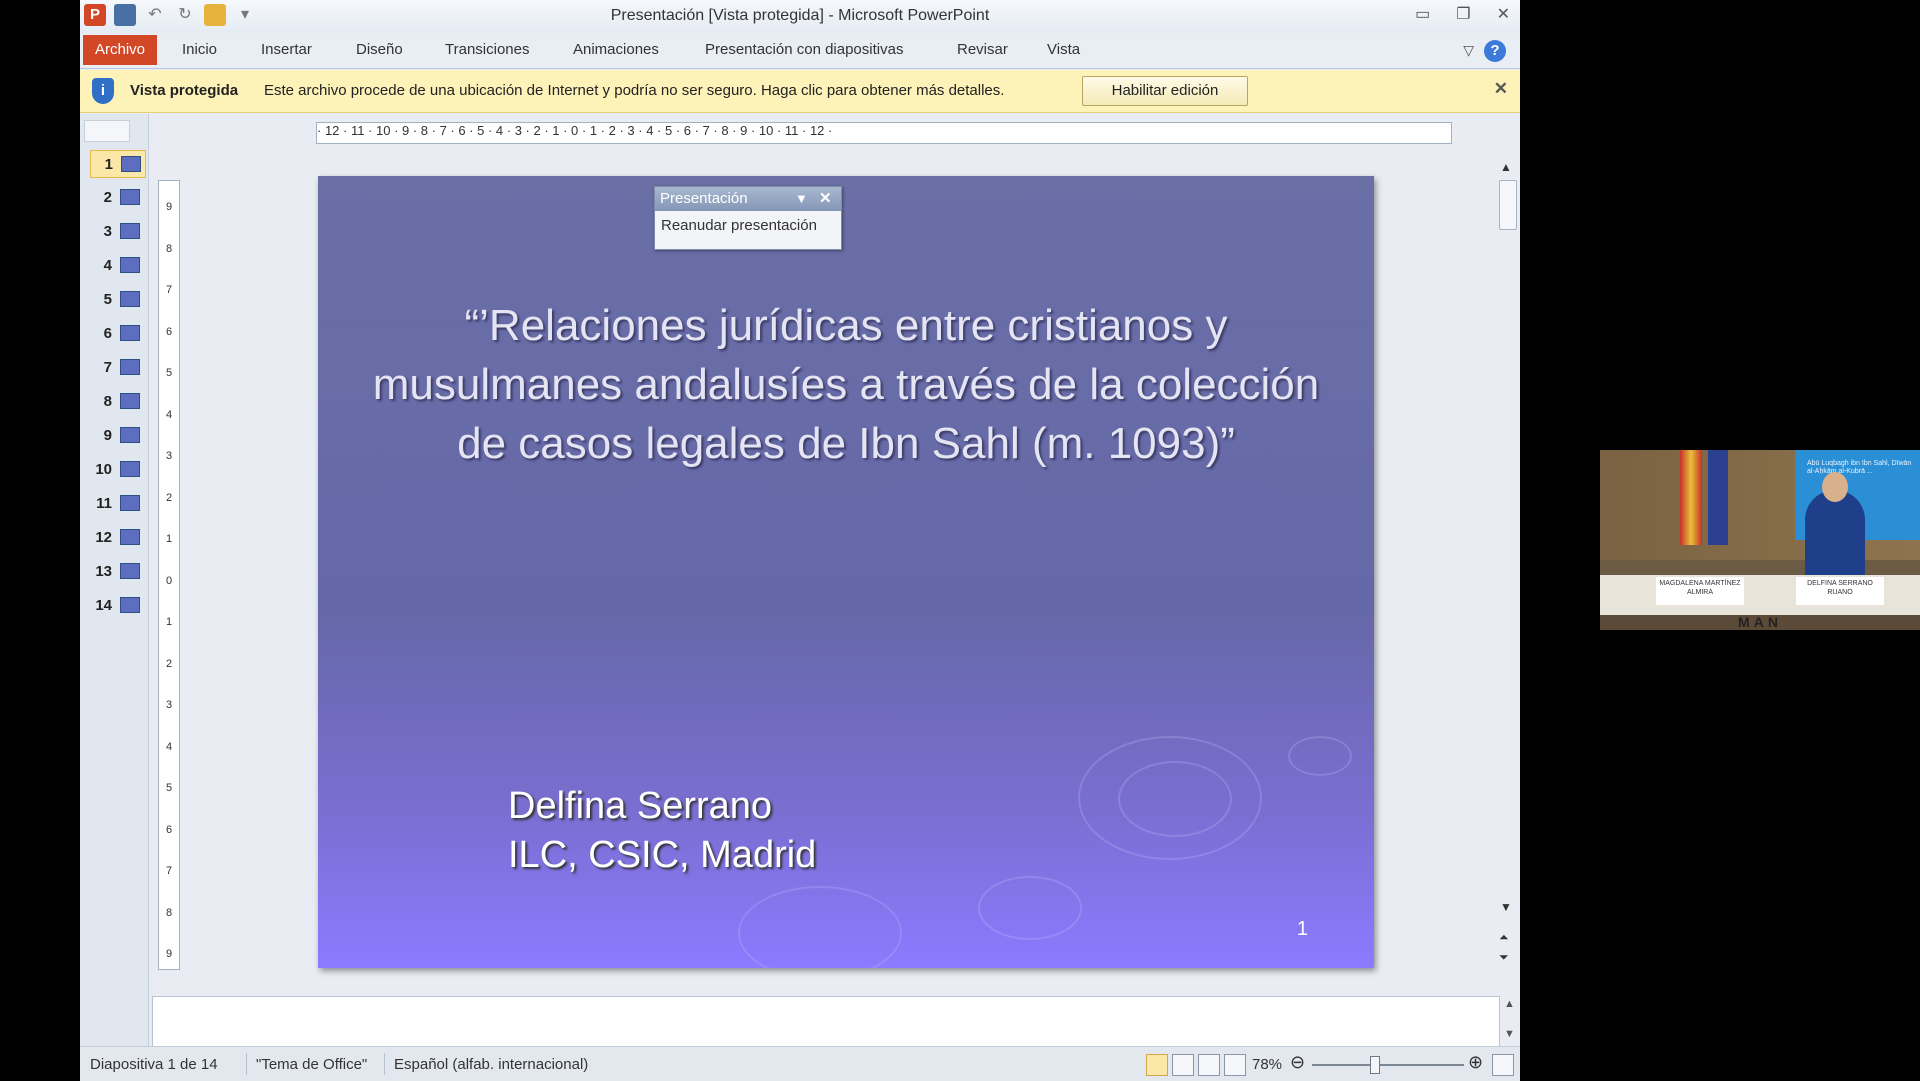  Describe the element at coordinates (1063, 49) in the screenshot. I see `tab-vista: Vista` at that location.